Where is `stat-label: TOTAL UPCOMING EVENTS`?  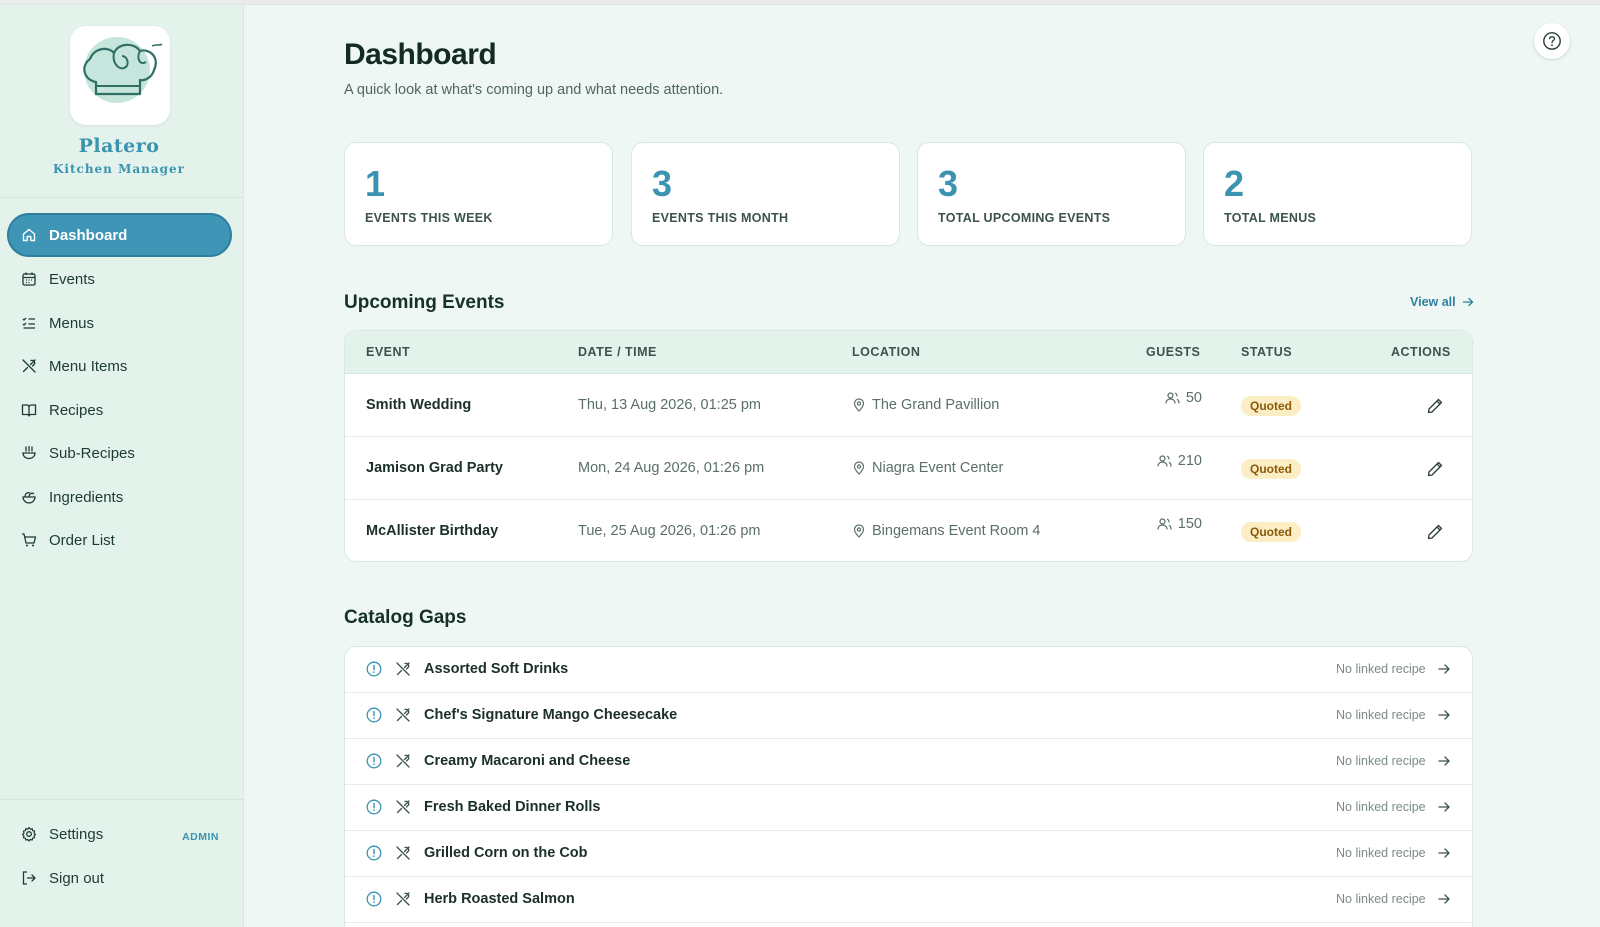 stat-label: TOTAL UPCOMING EVENTS is located at coordinates (1024, 218).